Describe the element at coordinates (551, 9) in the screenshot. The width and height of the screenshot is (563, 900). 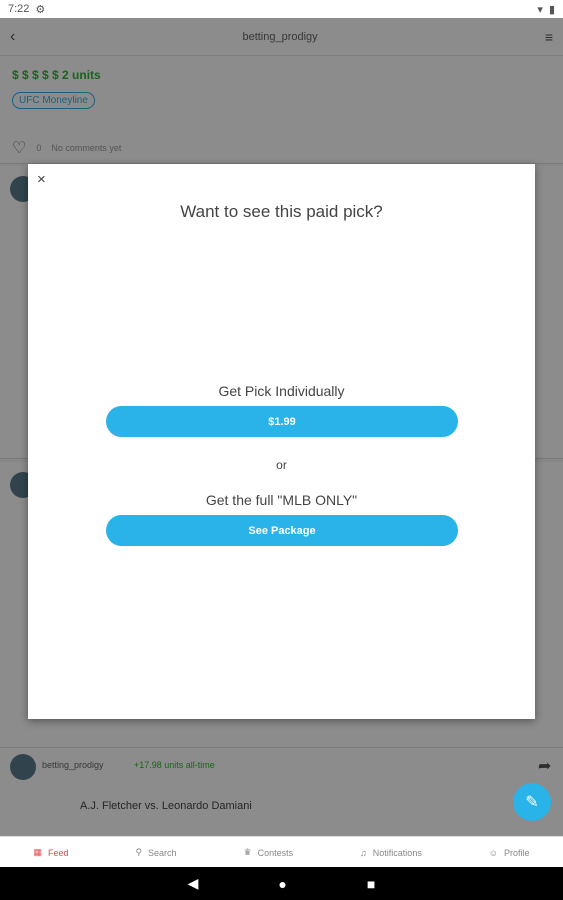
I see `battery-icon: ▮` at that location.